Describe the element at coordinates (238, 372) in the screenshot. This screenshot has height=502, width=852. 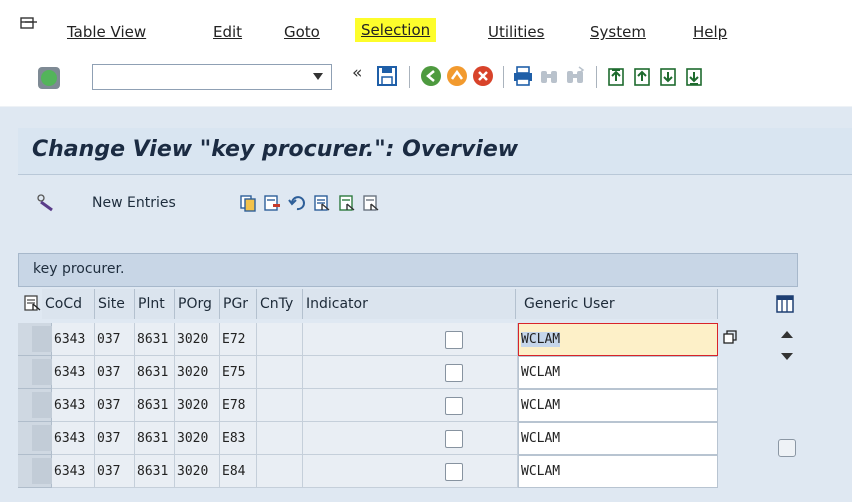
I see `cell-pgr: E75` at that location.